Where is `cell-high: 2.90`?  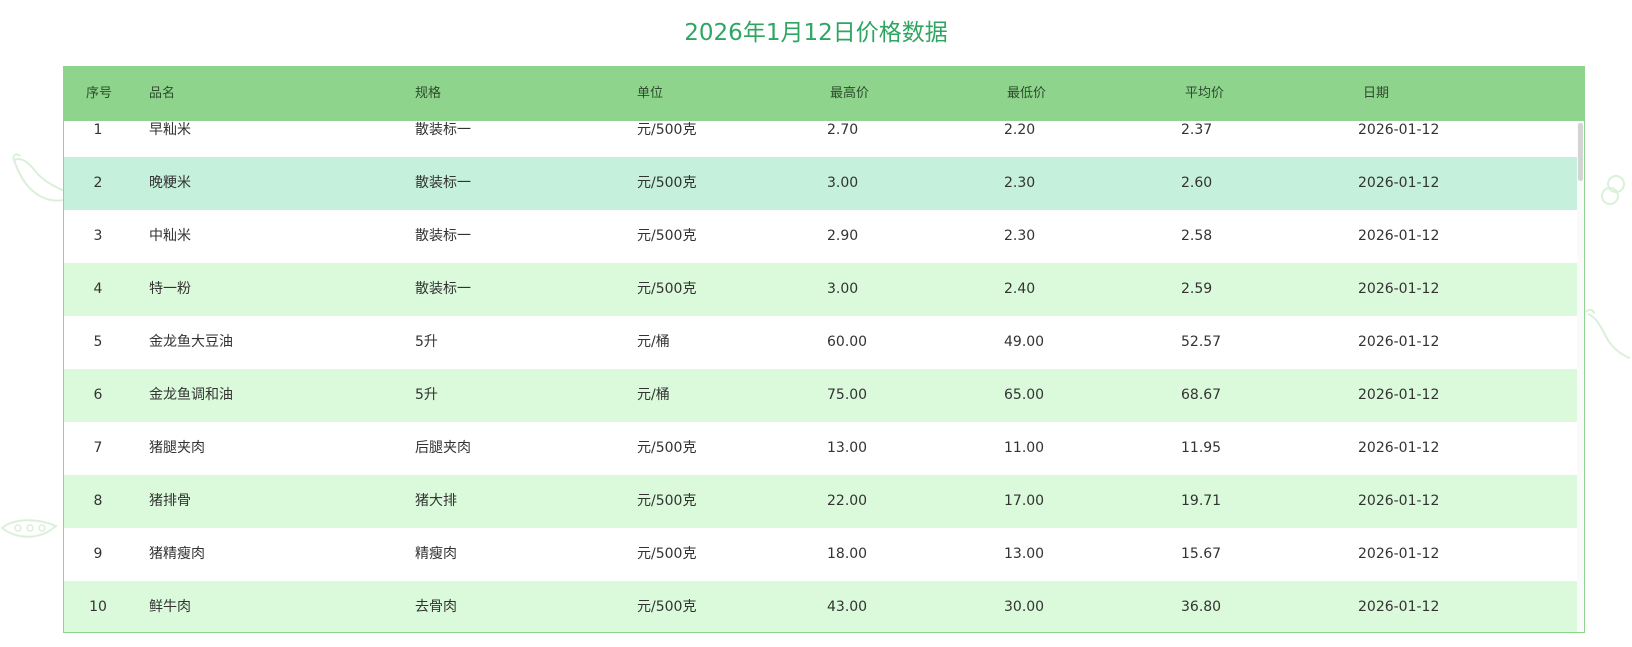
cell-high: 2.90 is located at coordinates (843, 236).